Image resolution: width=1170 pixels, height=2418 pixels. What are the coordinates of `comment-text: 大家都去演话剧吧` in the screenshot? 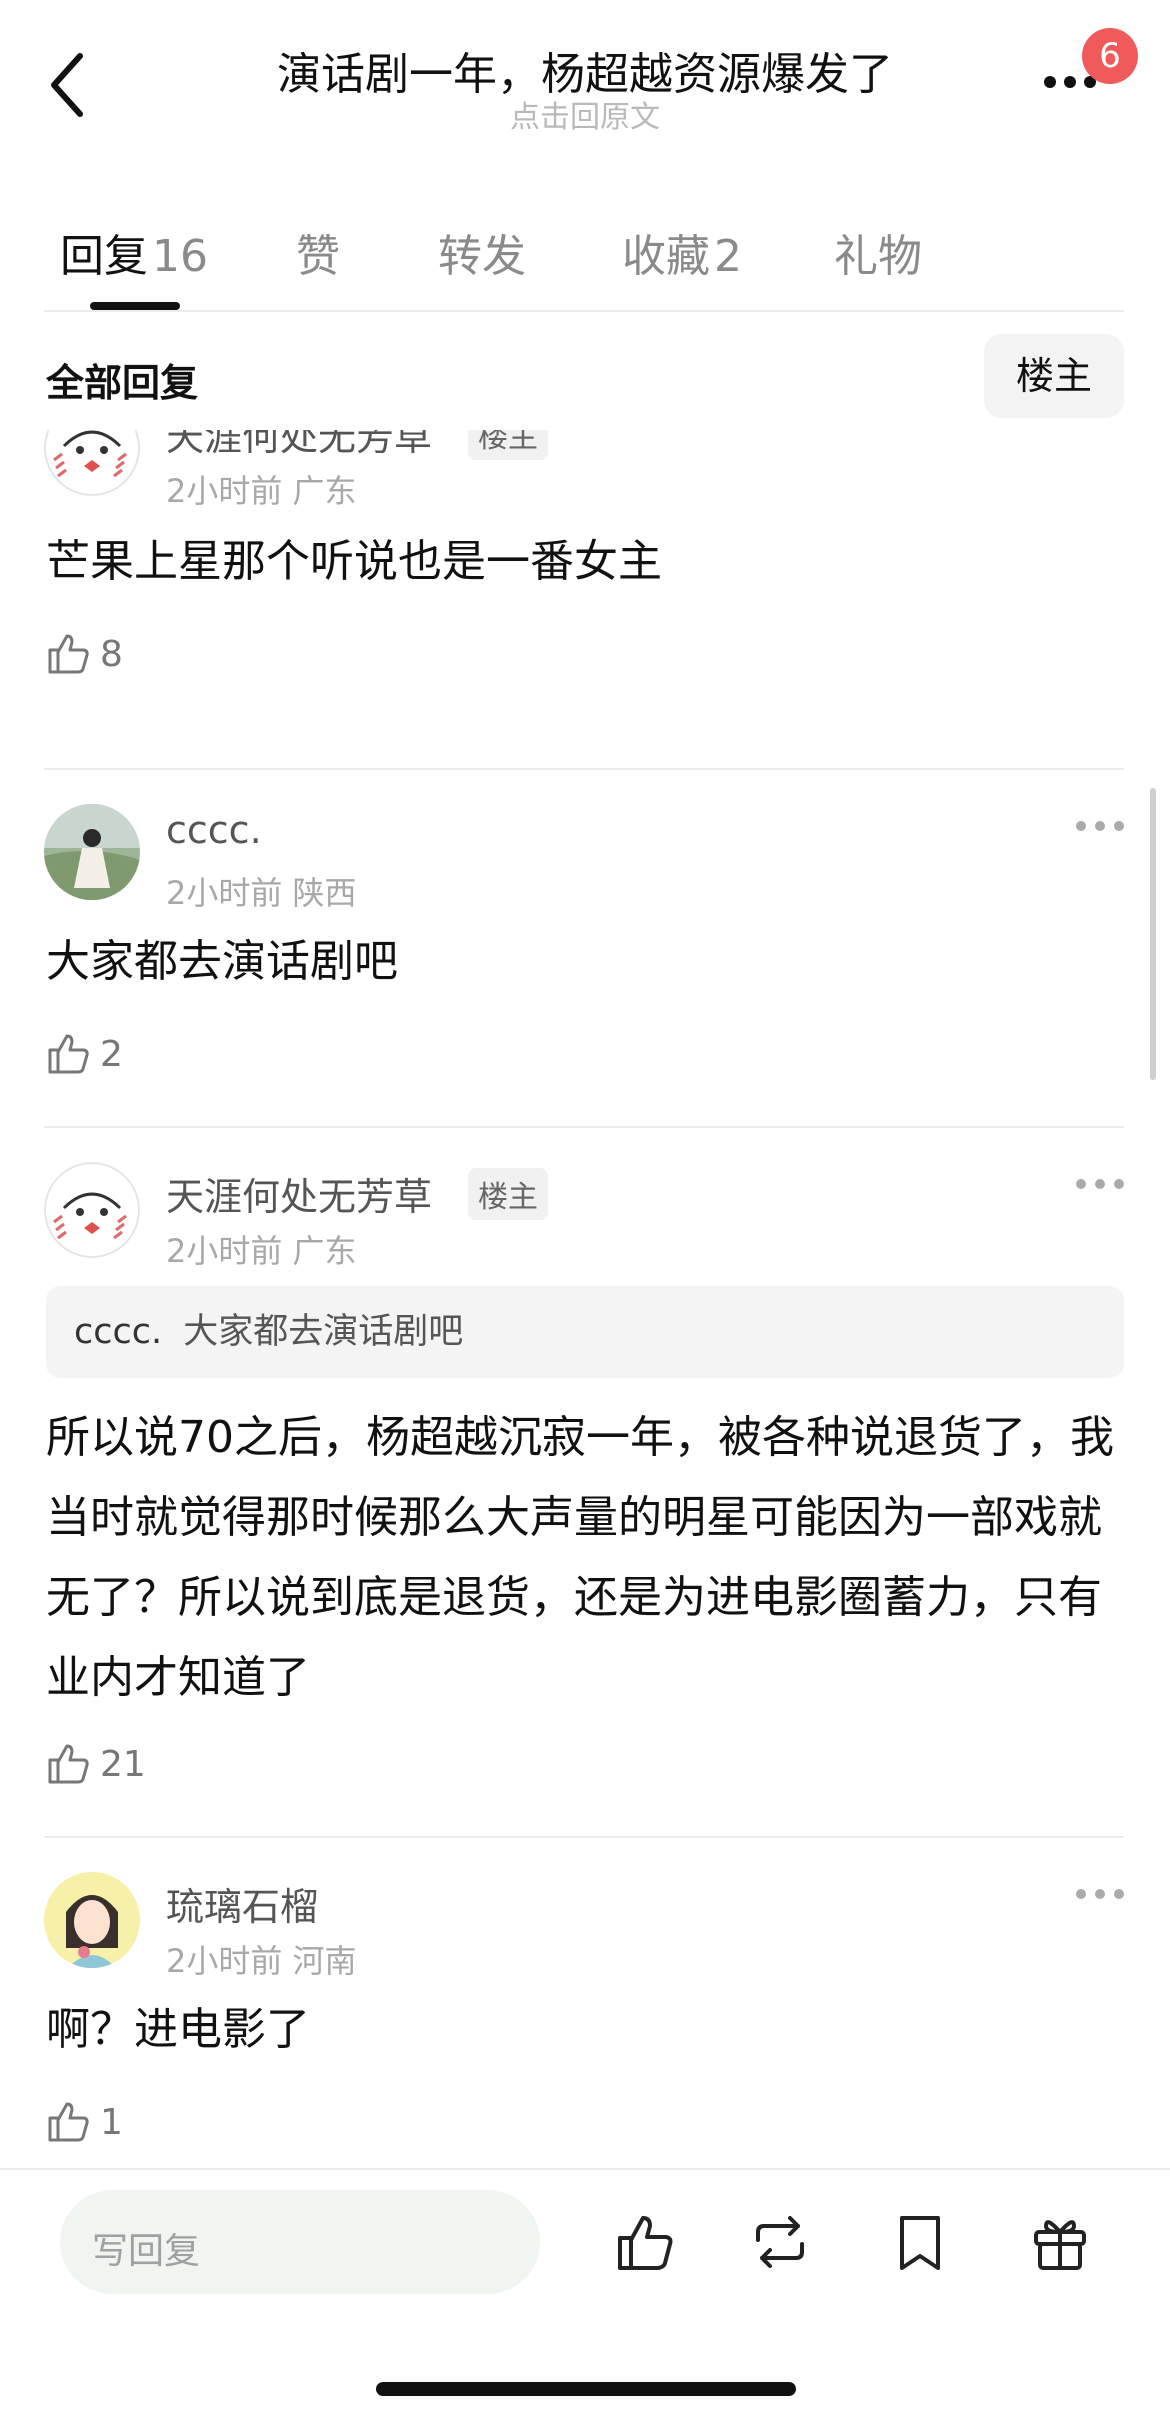 It's located at (222, 961).